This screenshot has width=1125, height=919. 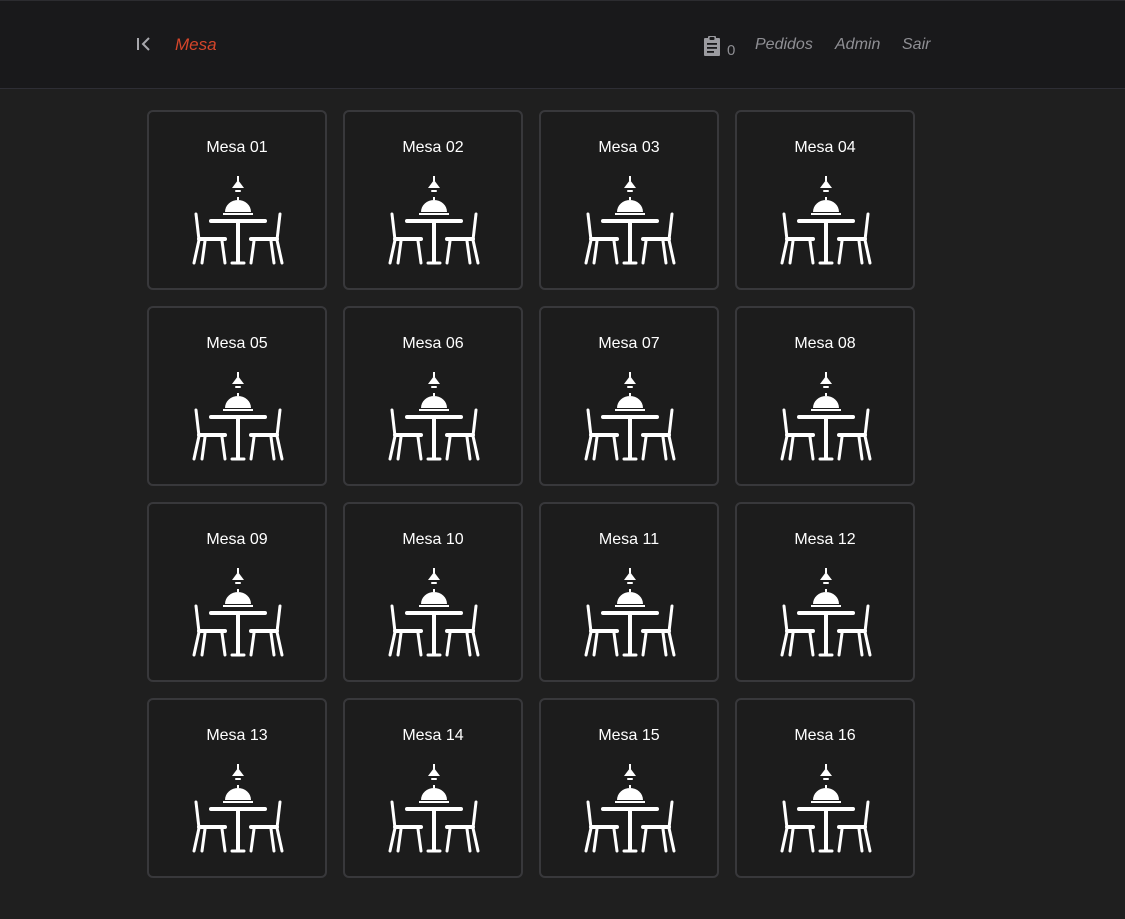 I want to click on table-card-12: Mesa 12, so click(x=825, y=592).